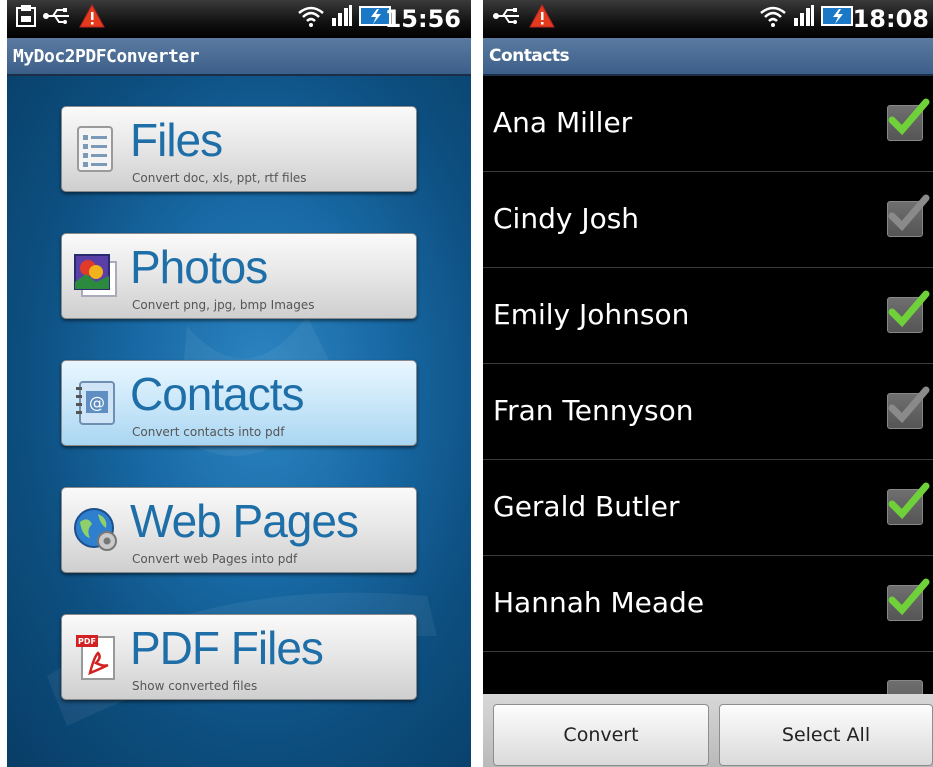  I want to click on file-list-icon, so click(95, 149).